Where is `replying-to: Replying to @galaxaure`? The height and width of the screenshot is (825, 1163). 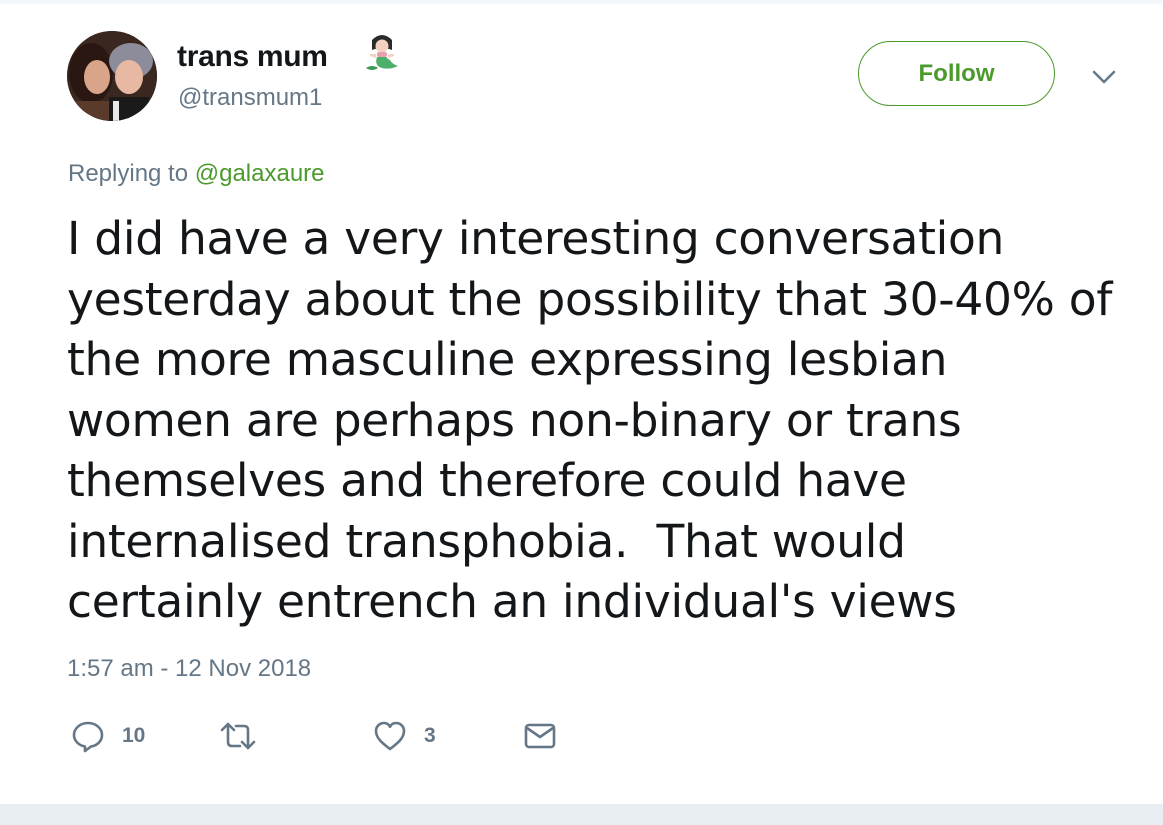
replying-to: Replying to @galaxaure is located at coordinates (196, 174).